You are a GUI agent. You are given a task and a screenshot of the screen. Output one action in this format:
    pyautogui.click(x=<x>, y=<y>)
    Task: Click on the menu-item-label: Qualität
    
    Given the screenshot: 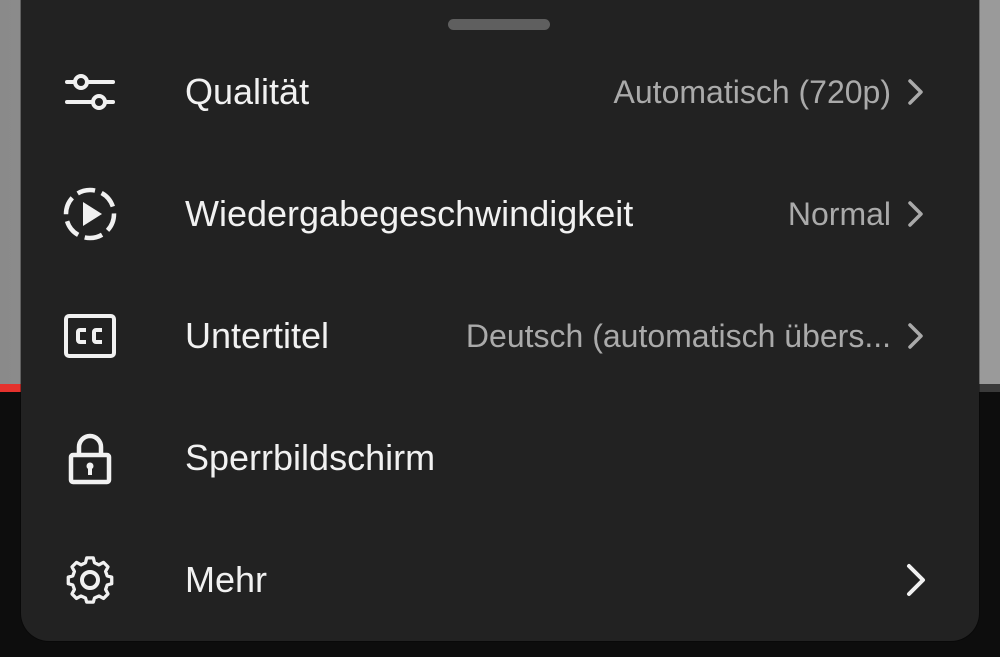 What is the action you would take?
    pyautogui.click(x=247, y=91)
    